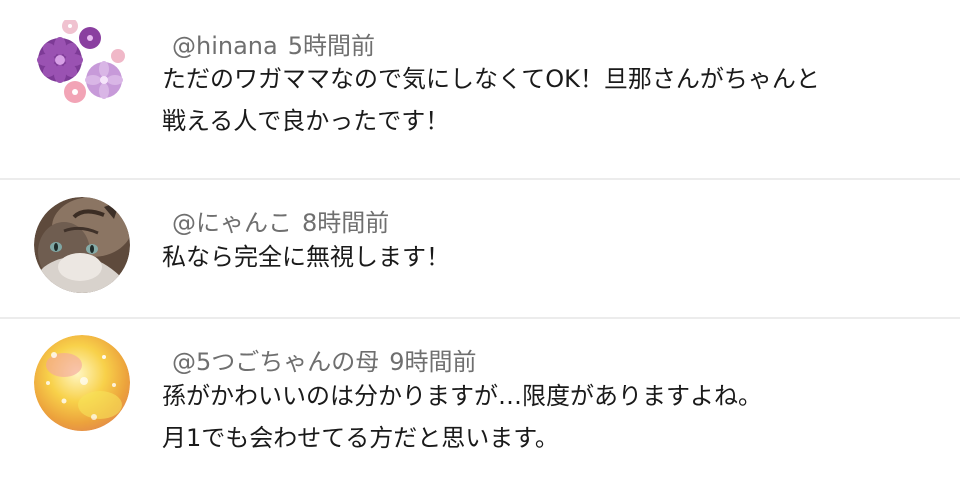 The height and width of the screenshot is (500, 960). Describe the element at coordinates (81, 60) in the screenshot. I see `flower-avatar-image` at that location.